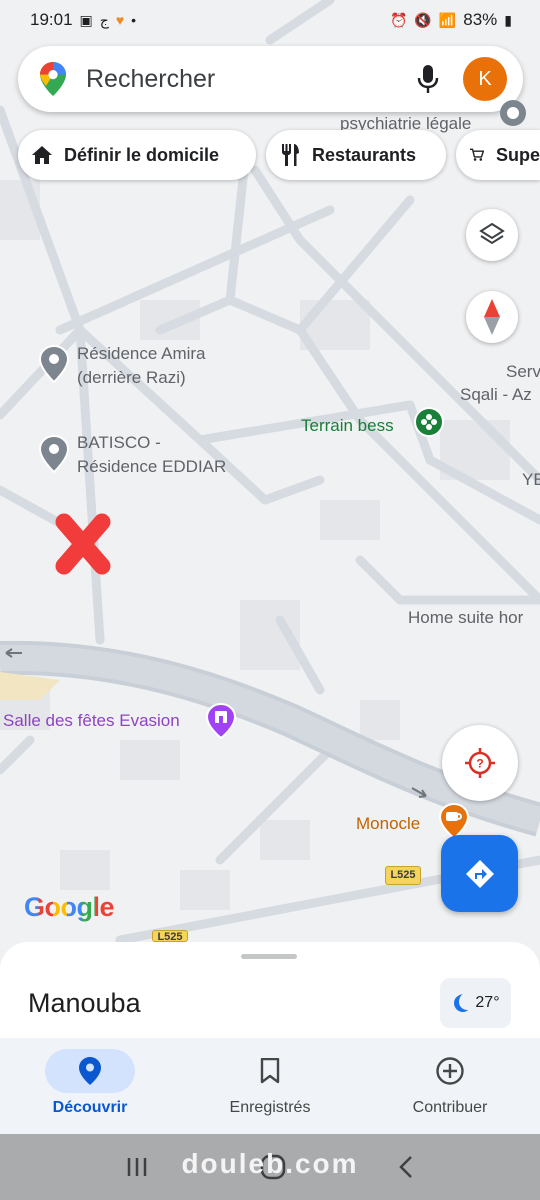 The image size is (540, 1200). Describe the element at coordinates (477, 154) in the screenshot. I see `cart-icon` at that location.